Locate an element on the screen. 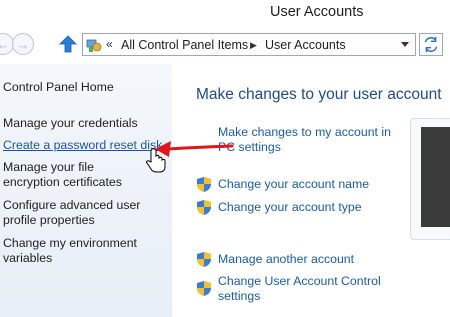 This screenshot has width=450, height=317. chevron-down-icon is located at coordinates (405, 44).